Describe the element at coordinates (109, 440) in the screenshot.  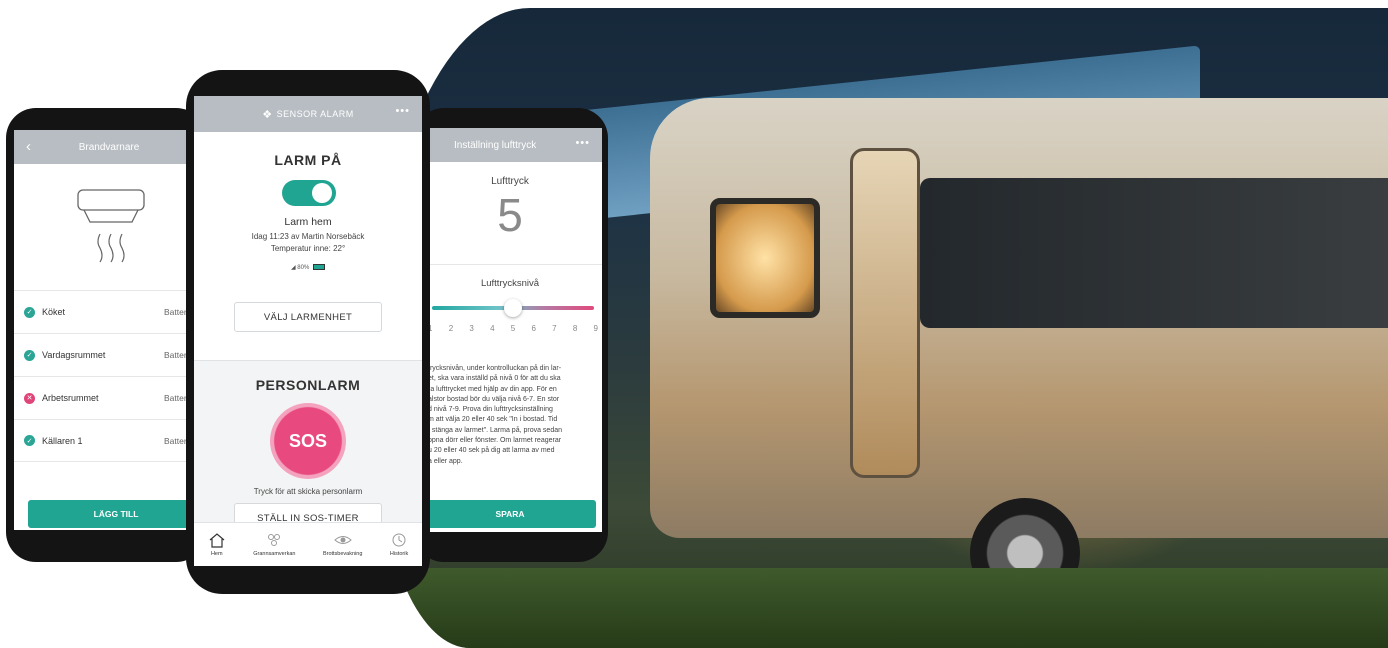
I see `list-item: ✓ Källaren 1 Batteri:` at that location.